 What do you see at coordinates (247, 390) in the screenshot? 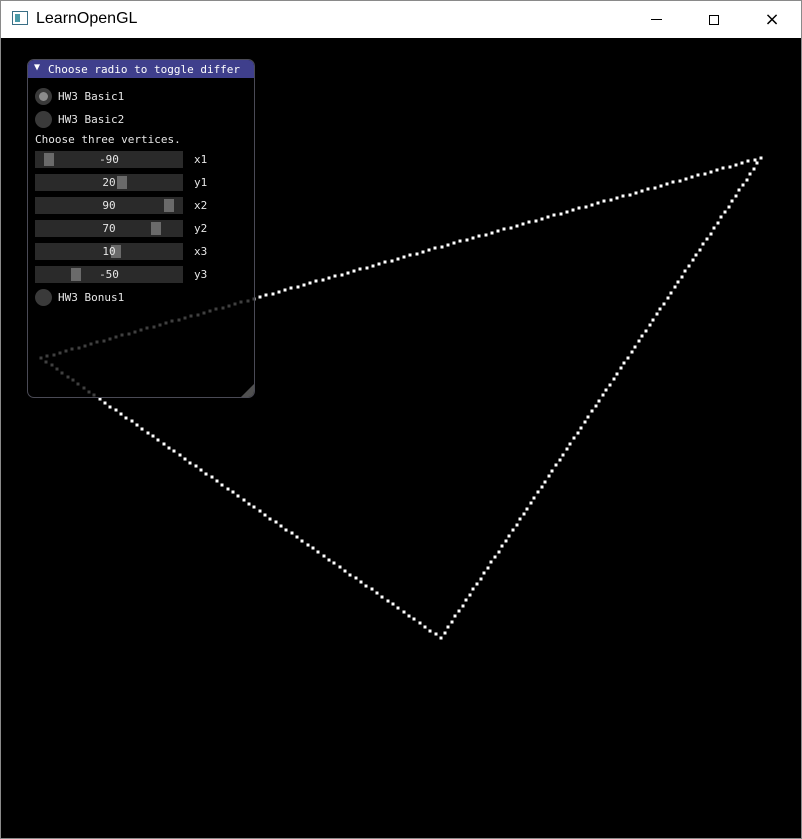
I see `resize-grip-icon` at bounding box center [247, 390].